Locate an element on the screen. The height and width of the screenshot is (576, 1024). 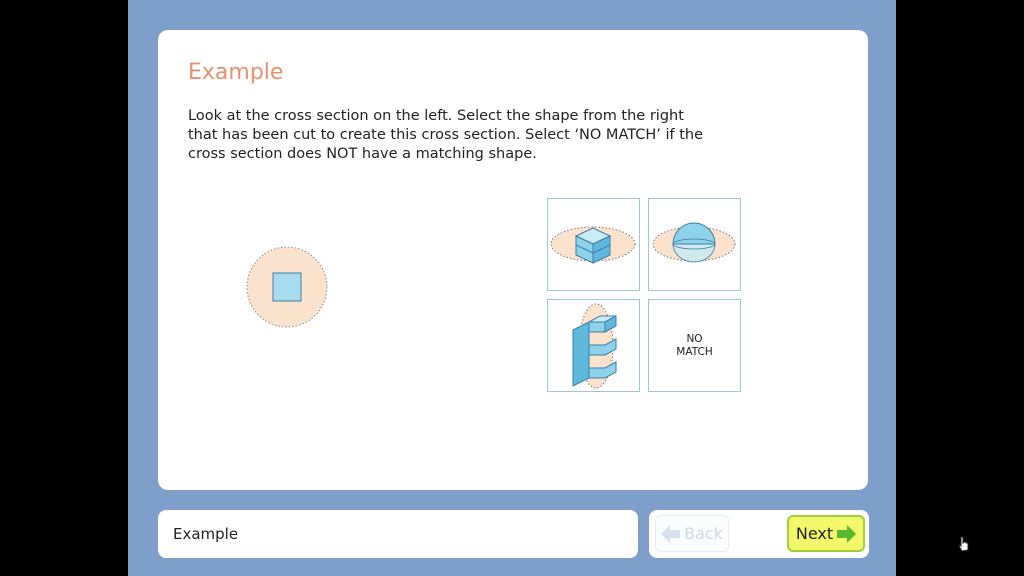
navigation-bar: Back Next is located at coordinates (809, 534).